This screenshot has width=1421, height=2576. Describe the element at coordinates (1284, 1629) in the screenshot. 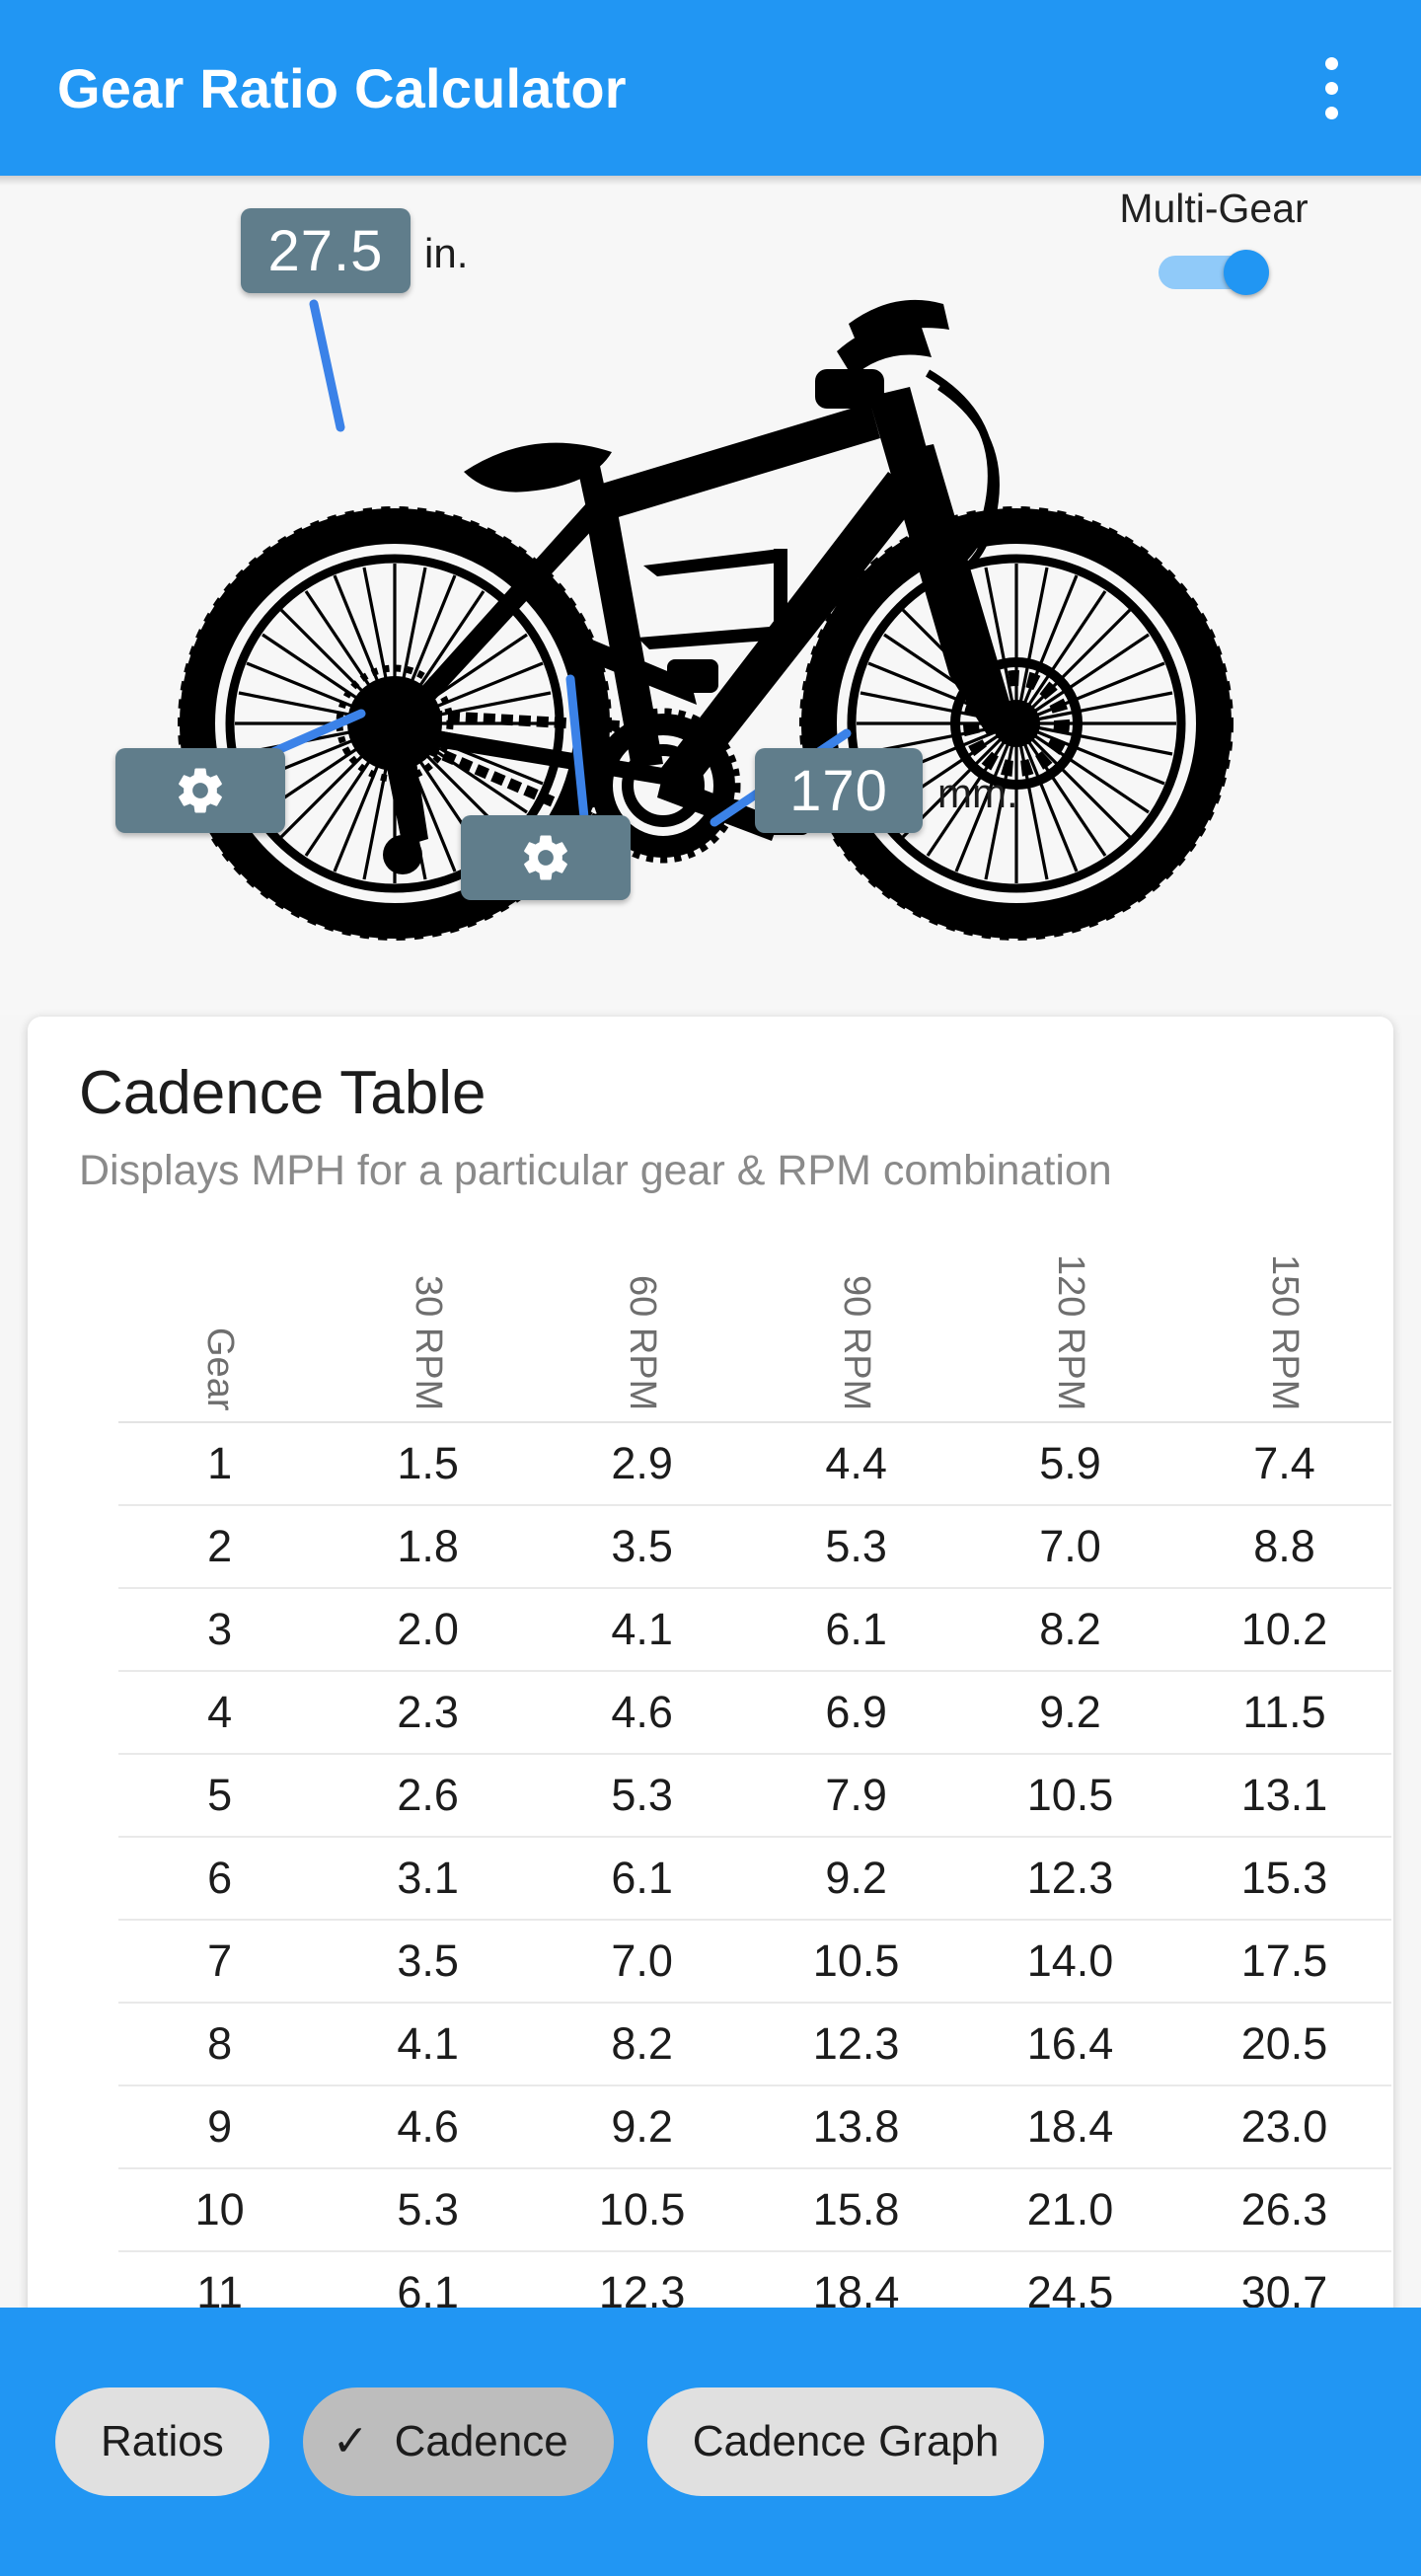

I see `mph-cell: 10.2` at that location.